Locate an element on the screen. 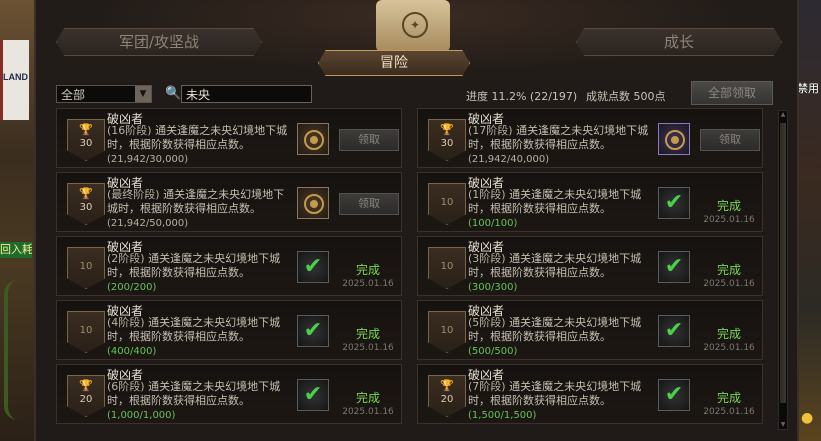 This screenshot has height=441, width=821. scrollbar-thumb is located at coordinates (783, 263).